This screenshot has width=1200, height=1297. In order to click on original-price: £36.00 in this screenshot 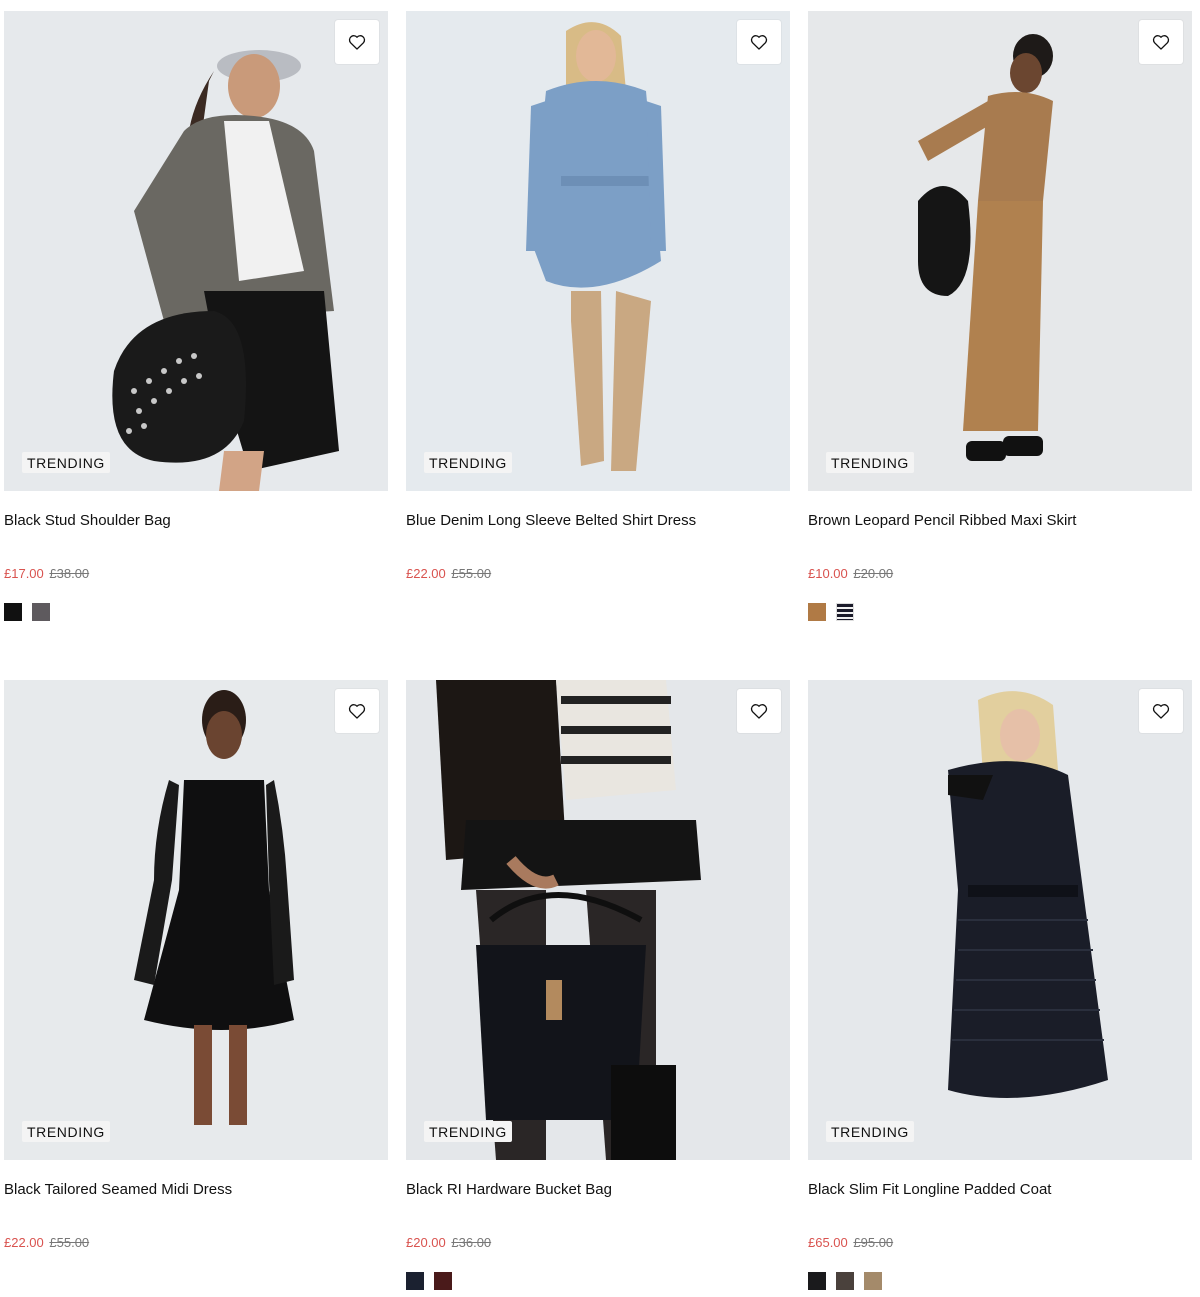, I will do `click(471, 1242)`.